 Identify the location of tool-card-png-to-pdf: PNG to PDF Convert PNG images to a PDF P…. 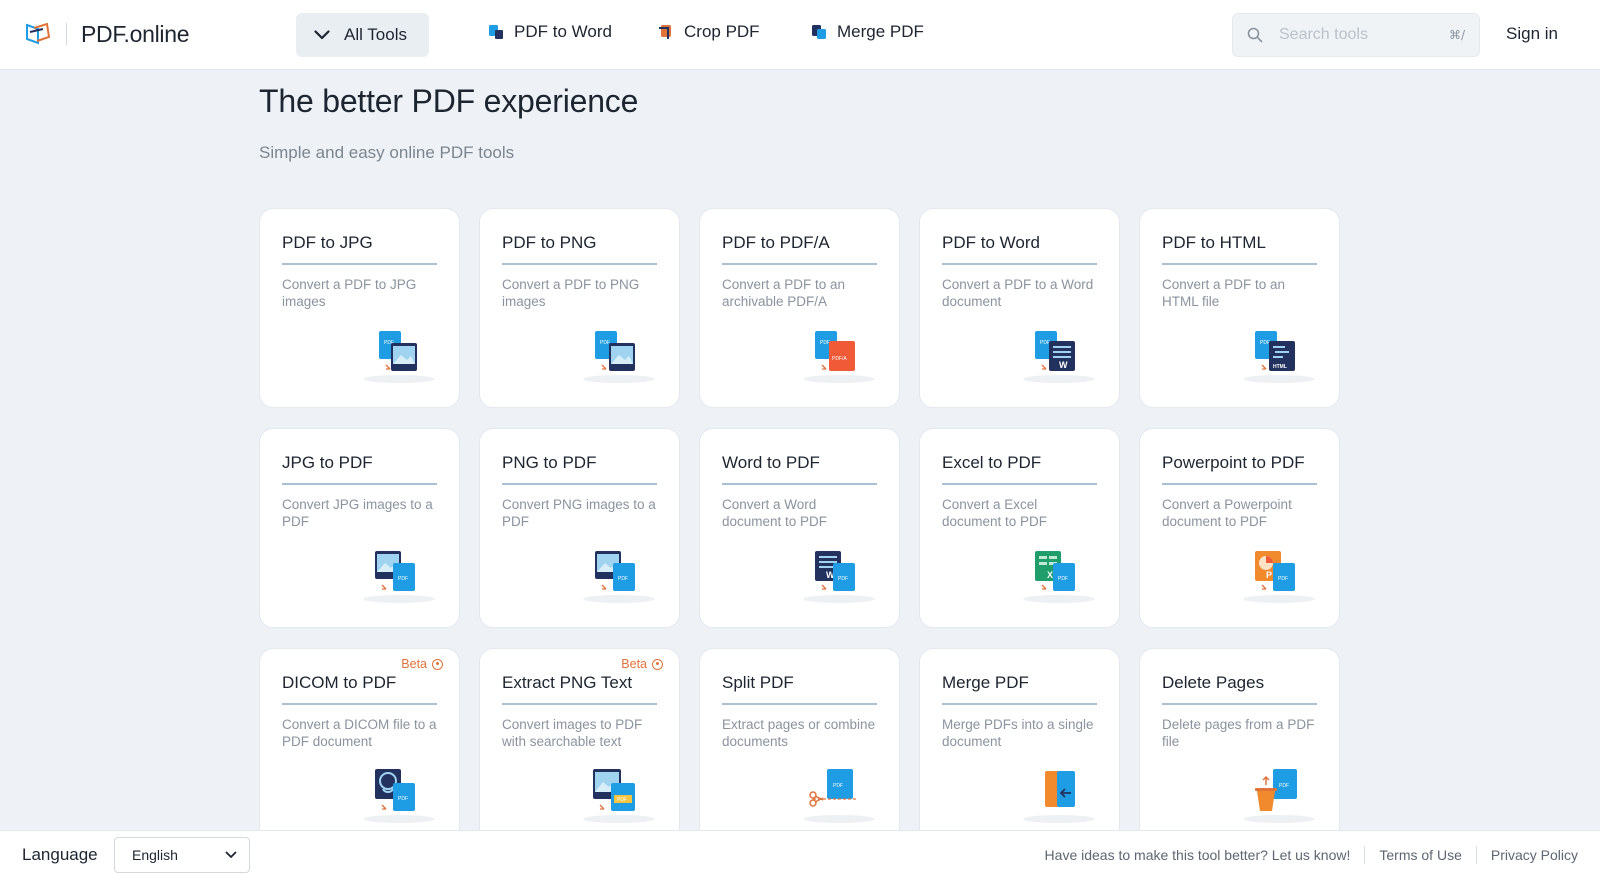
(579, 528).